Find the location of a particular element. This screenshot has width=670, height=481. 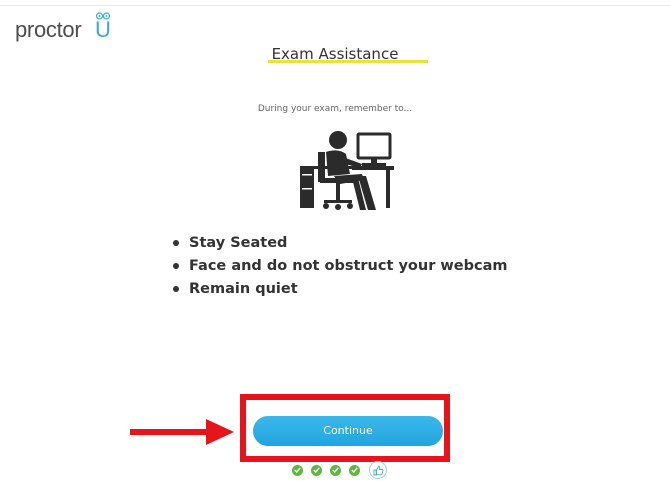

logo-text: proctor is located at coordinates (48, 29).